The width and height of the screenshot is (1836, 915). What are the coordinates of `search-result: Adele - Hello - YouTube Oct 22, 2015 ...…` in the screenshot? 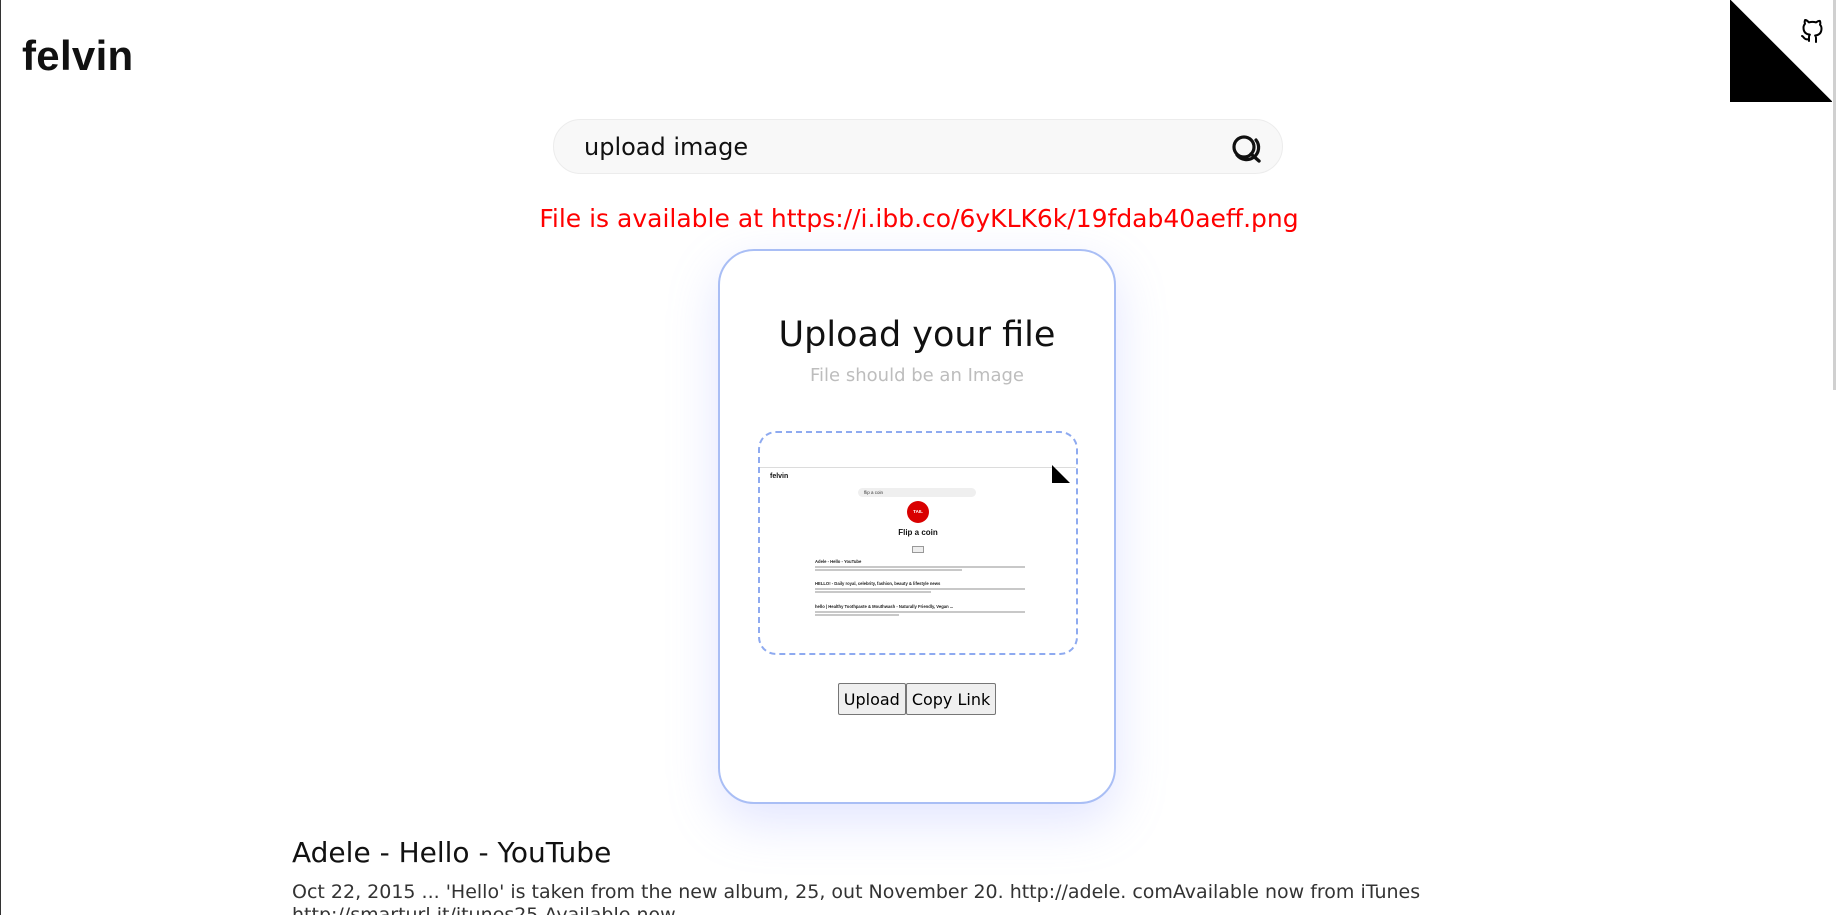 It's located at (872, 875).